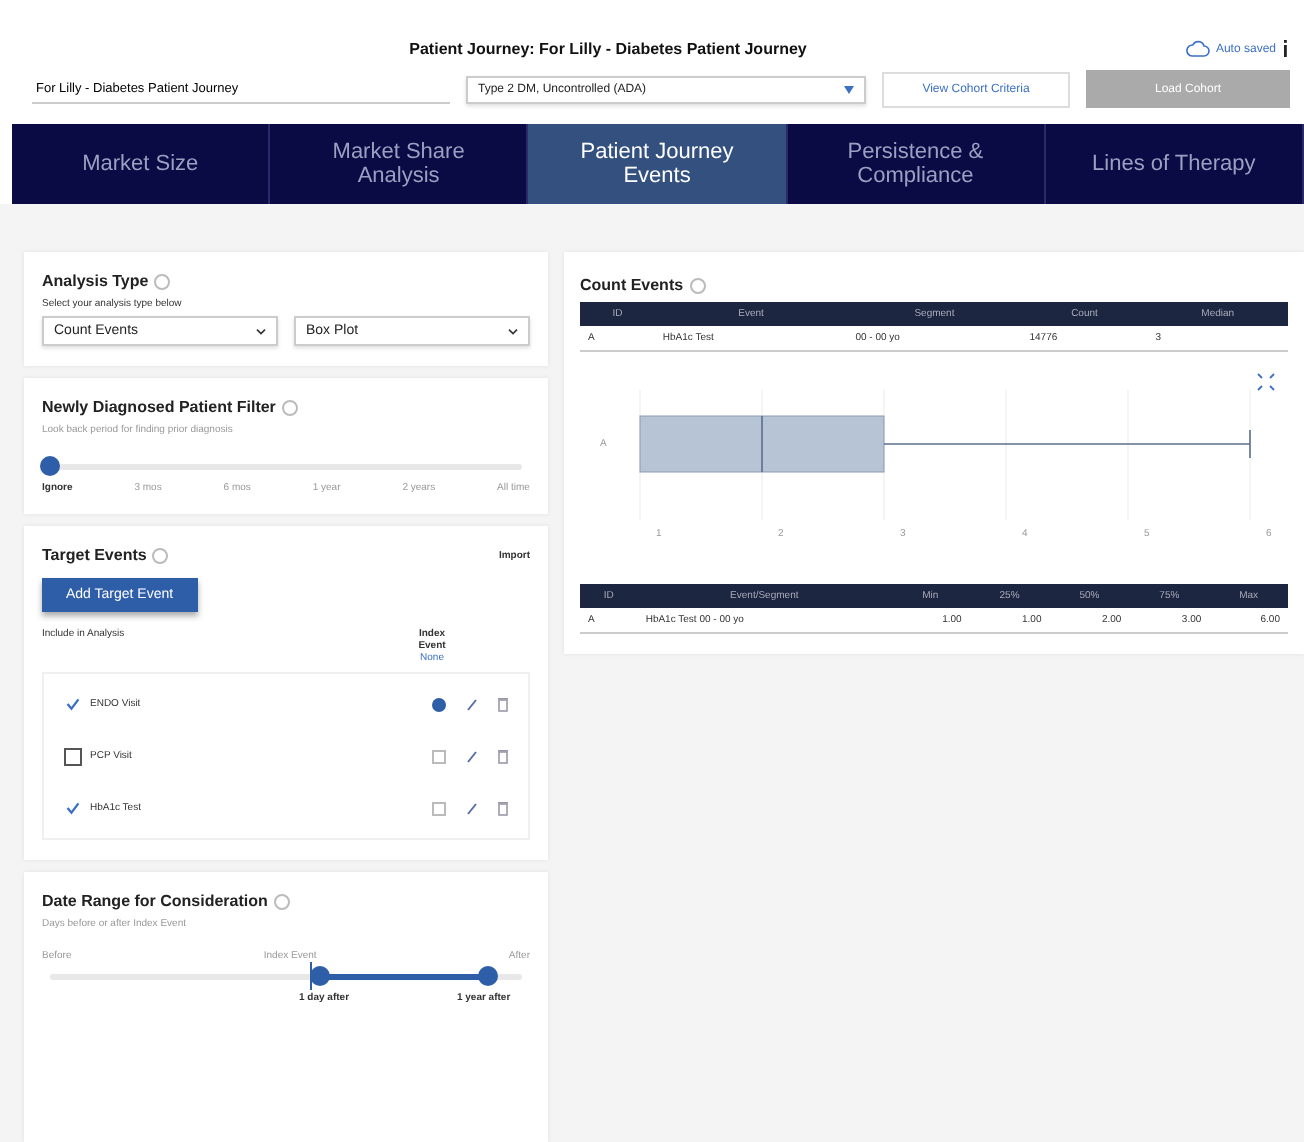 The image size is (1304, 1142). Describe the element at coordinates (1266, 382) in the screenshot. I see `expand-icon` at that location.